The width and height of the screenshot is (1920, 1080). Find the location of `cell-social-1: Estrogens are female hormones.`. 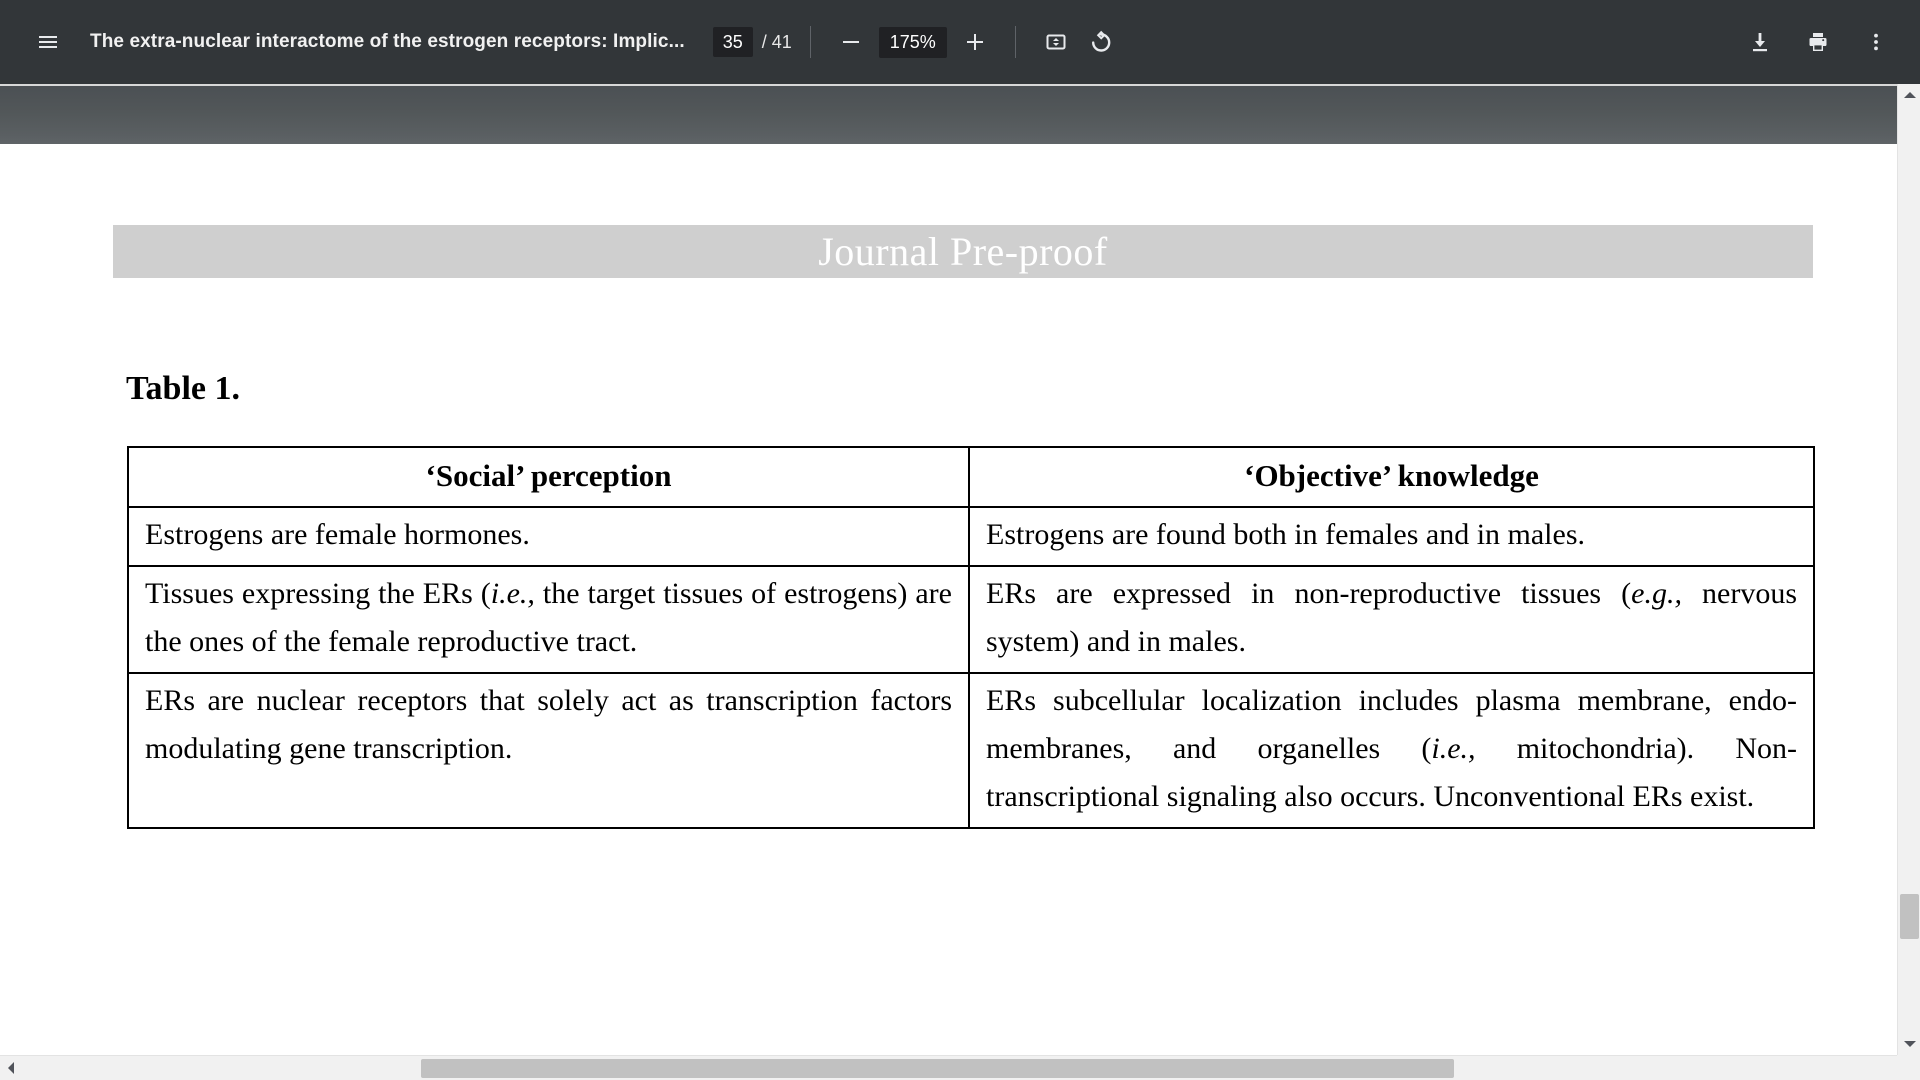

cell-social-1: Estrogens are female hormones. is located at coordinates (548, 536).